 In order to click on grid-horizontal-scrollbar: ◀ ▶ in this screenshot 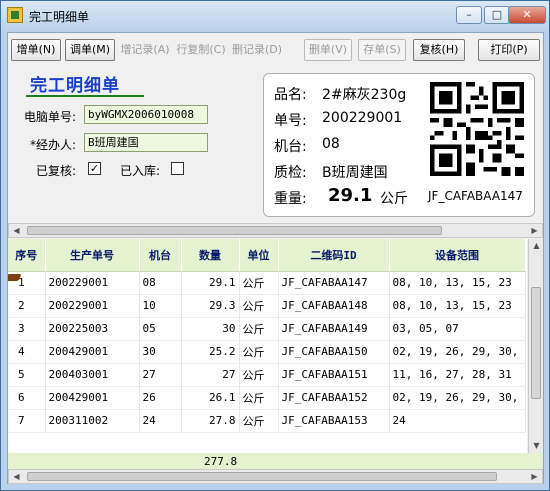, I will do `click(275, 476)`.